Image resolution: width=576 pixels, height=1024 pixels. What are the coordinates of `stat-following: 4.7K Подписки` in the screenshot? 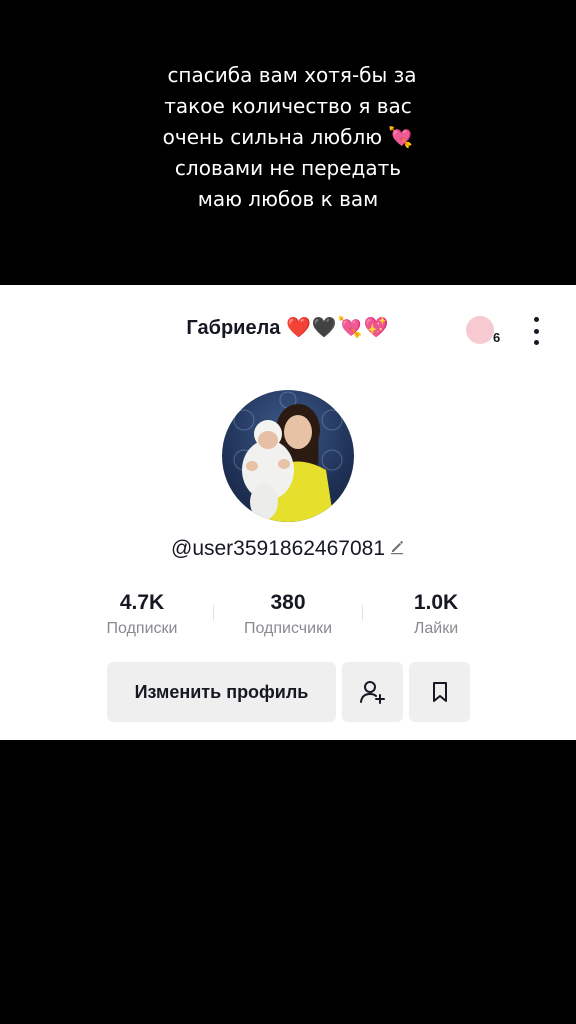 It's located at (142, 616).